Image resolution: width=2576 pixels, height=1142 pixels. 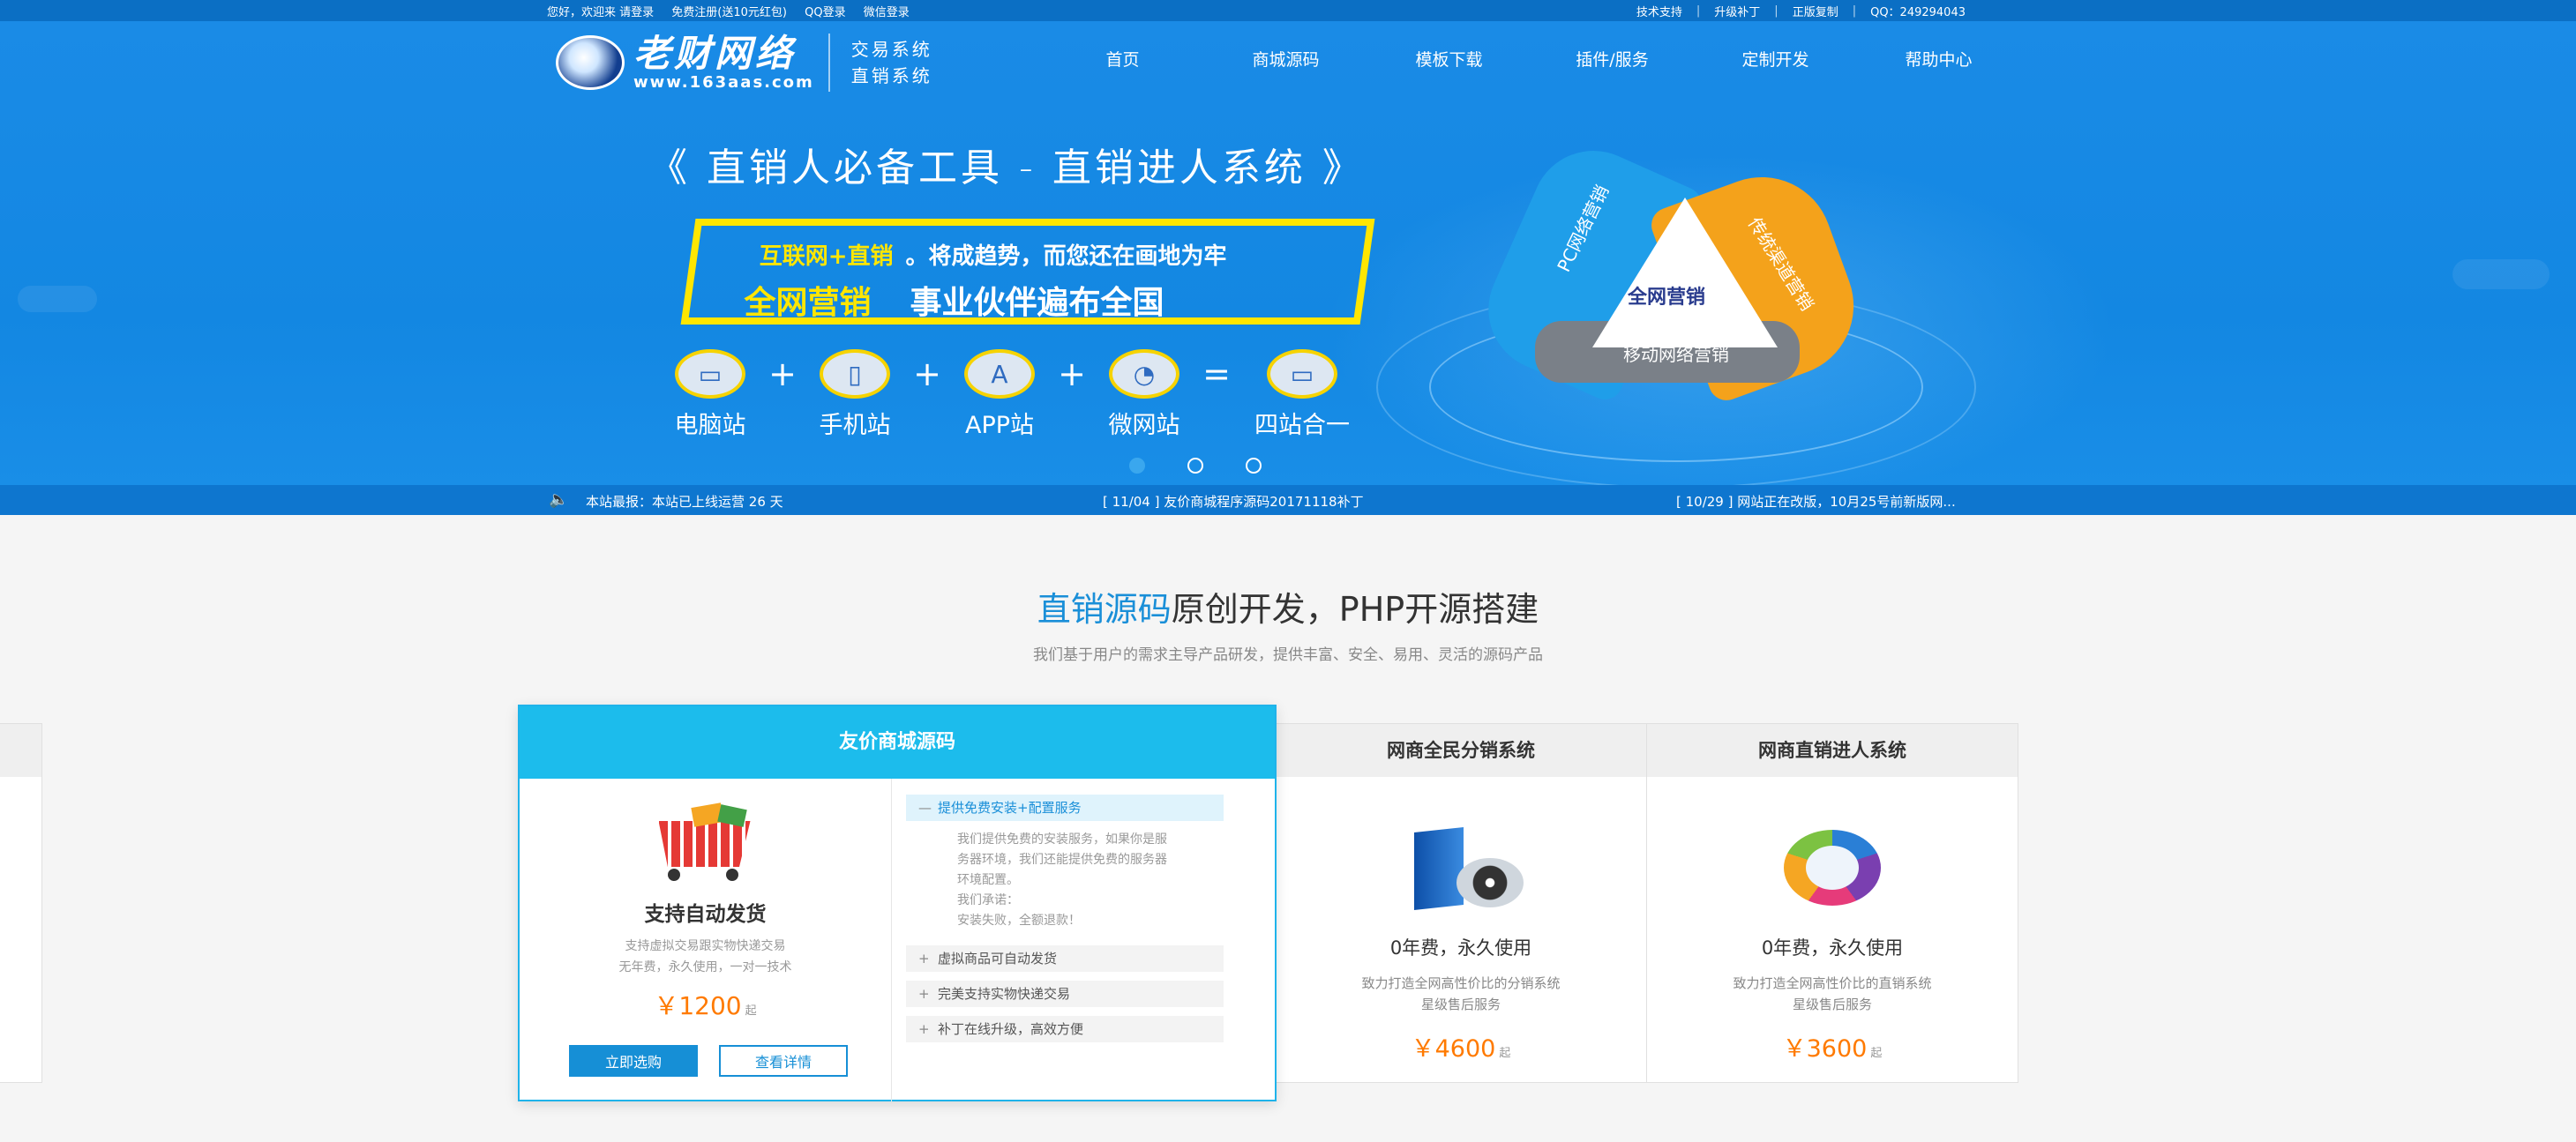 What do you see at coordinates (898, 742) in the screenshot?
I see `featured-card-title: 友价商城源码` at bounding box center [898, 742].